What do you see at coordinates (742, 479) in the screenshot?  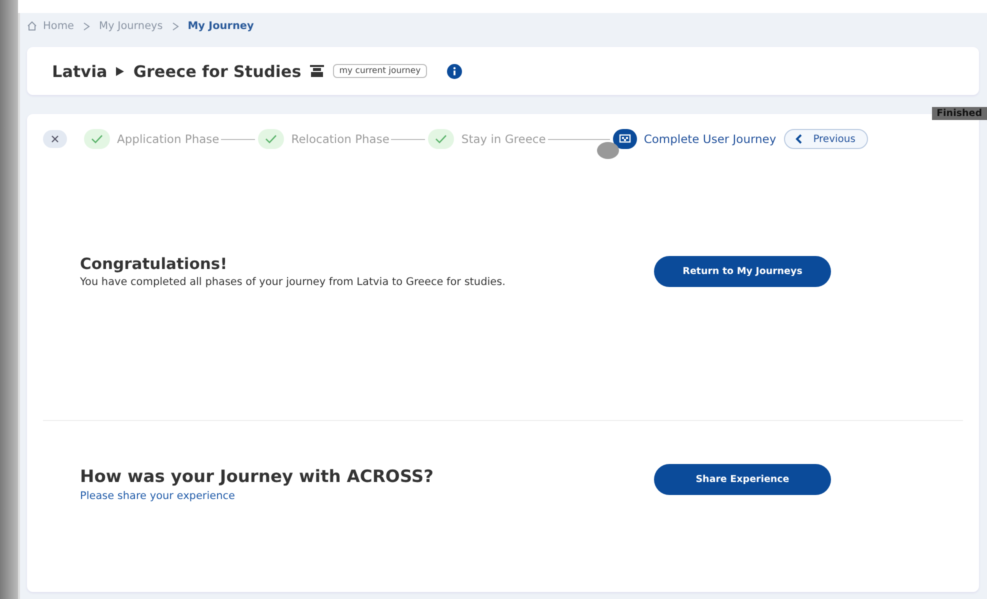 I see `action-button: Share Experience` at bounding box center [742, 479].